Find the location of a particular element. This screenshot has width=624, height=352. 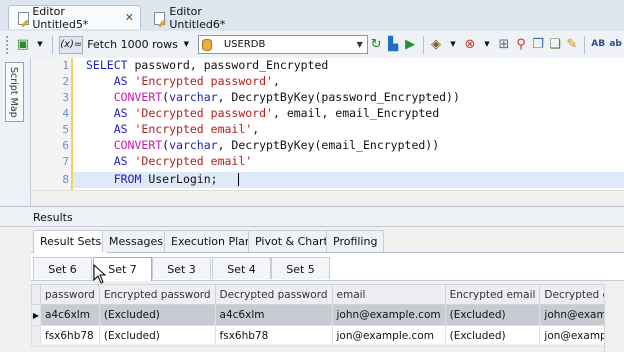

code-line: AS 'Decrypted email' is located at coordinates (169, 161).